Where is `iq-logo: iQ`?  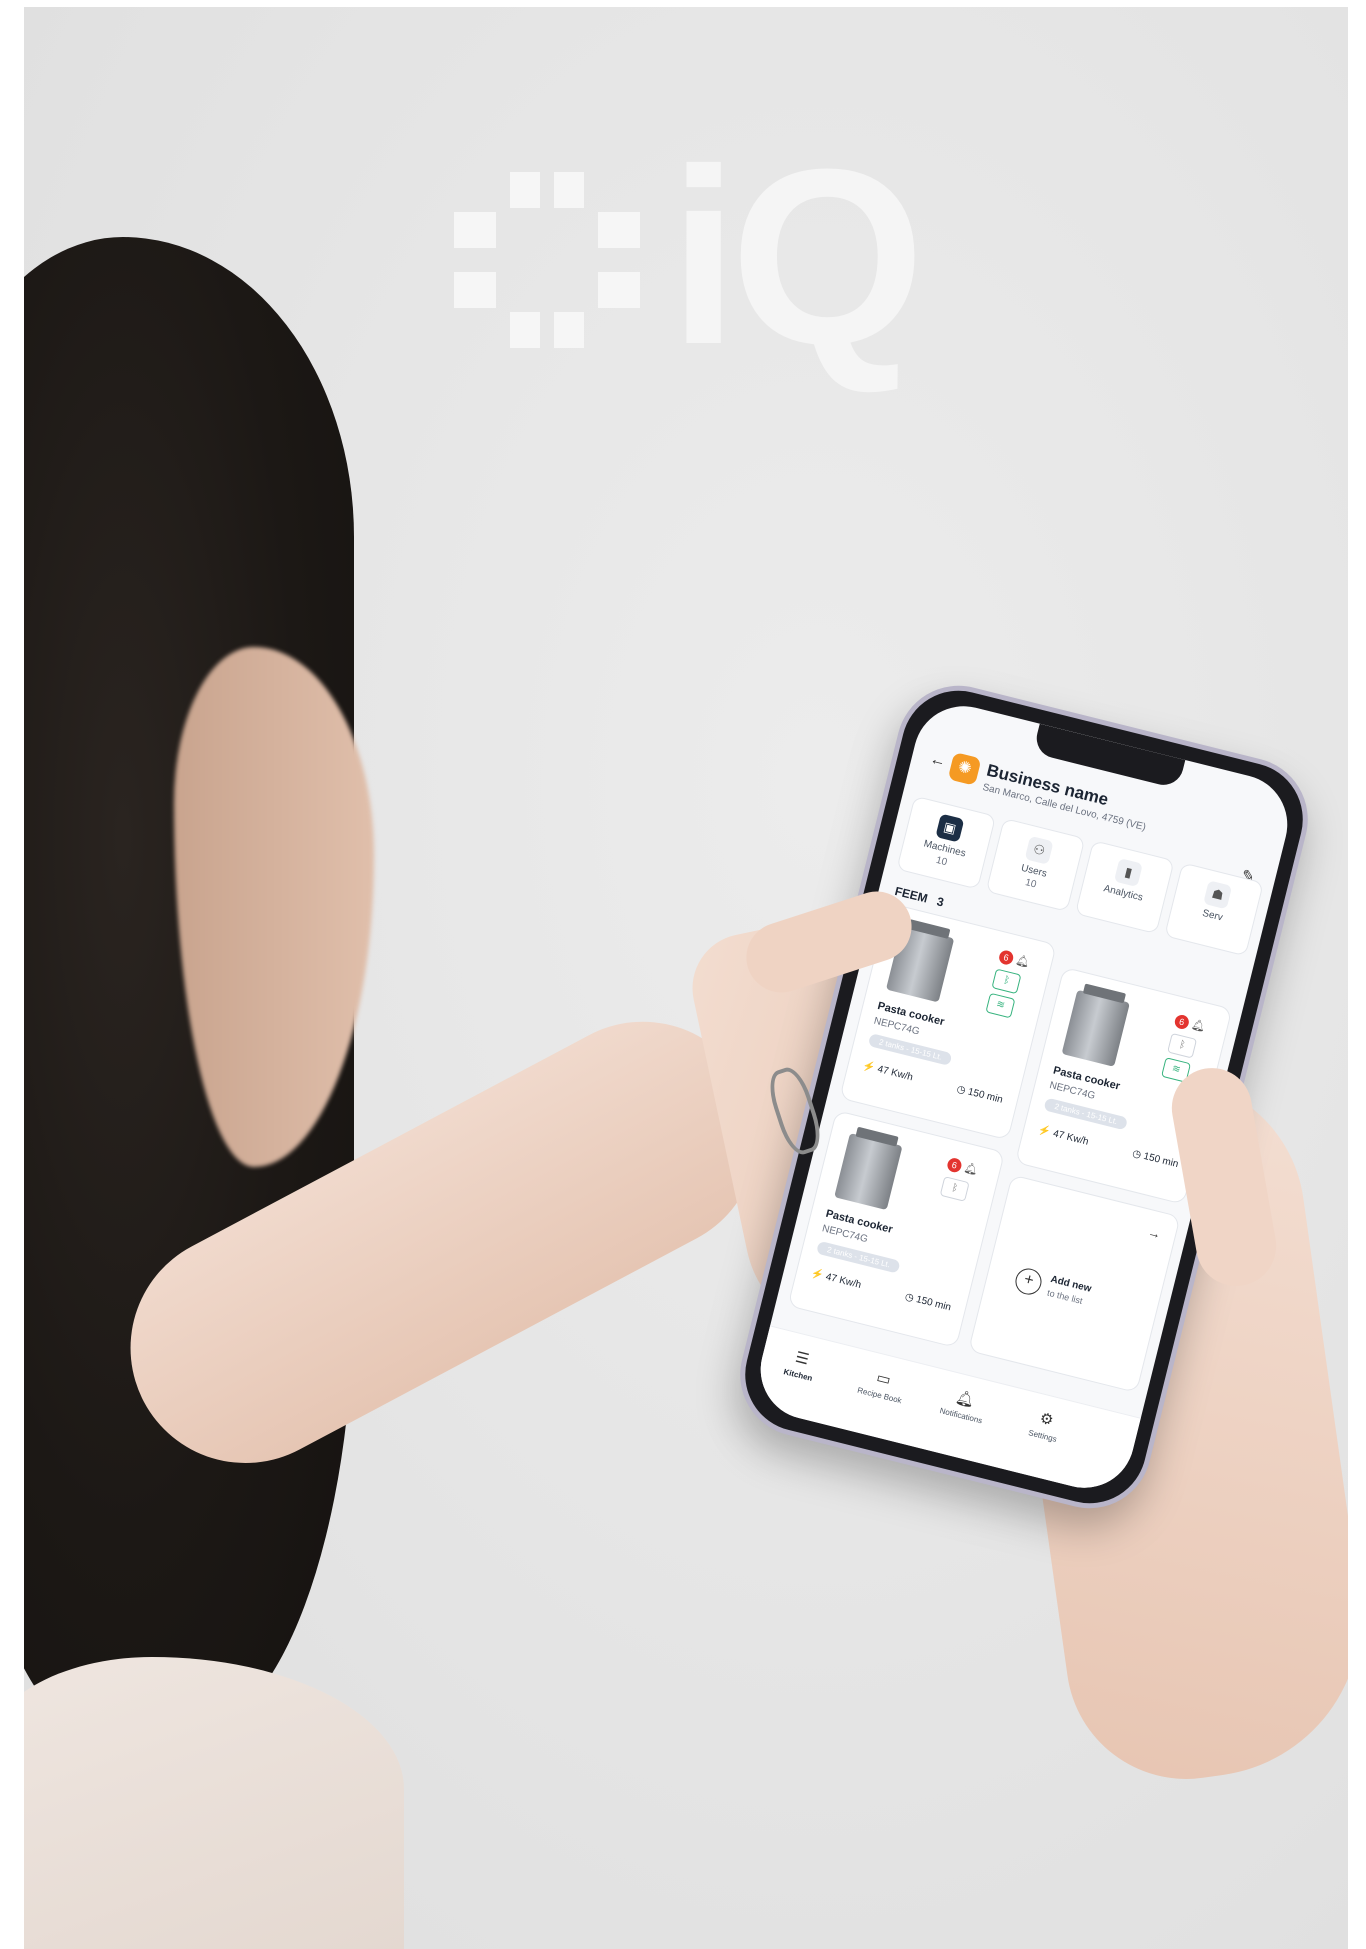
iq-logo: iQ is located at coordinates (704, 272).